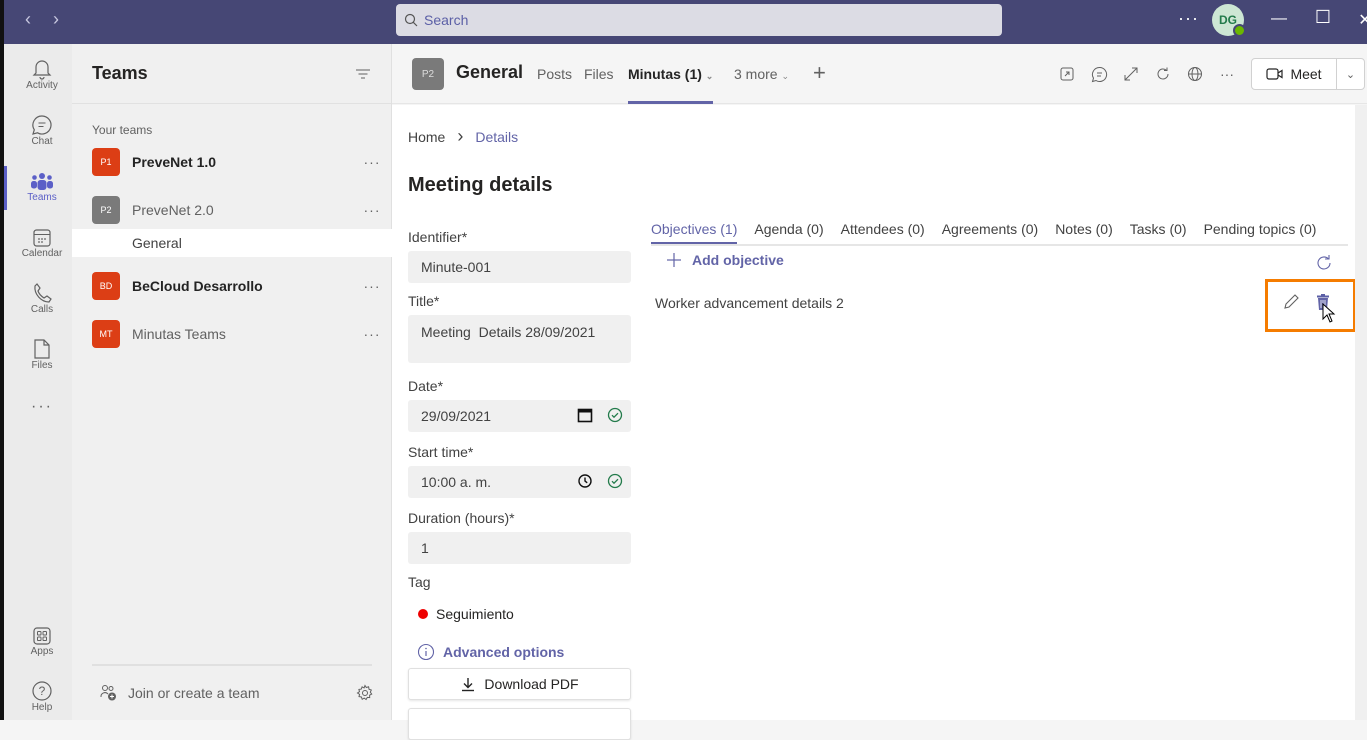  What do you see at coordinates (42, 349) in the screenshot?
I see `file-icon` at bounding box center [42, 349].